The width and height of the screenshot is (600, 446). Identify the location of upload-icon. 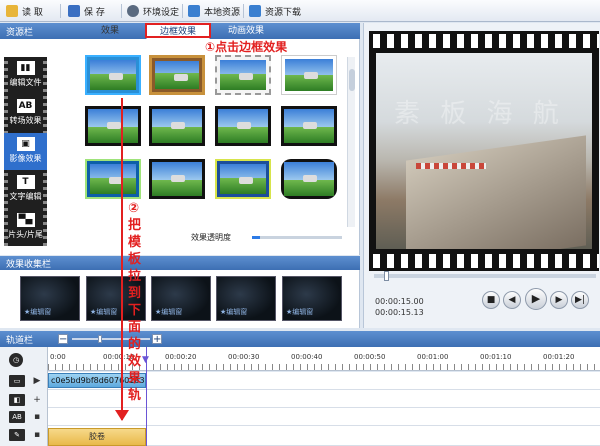
(194, 11).